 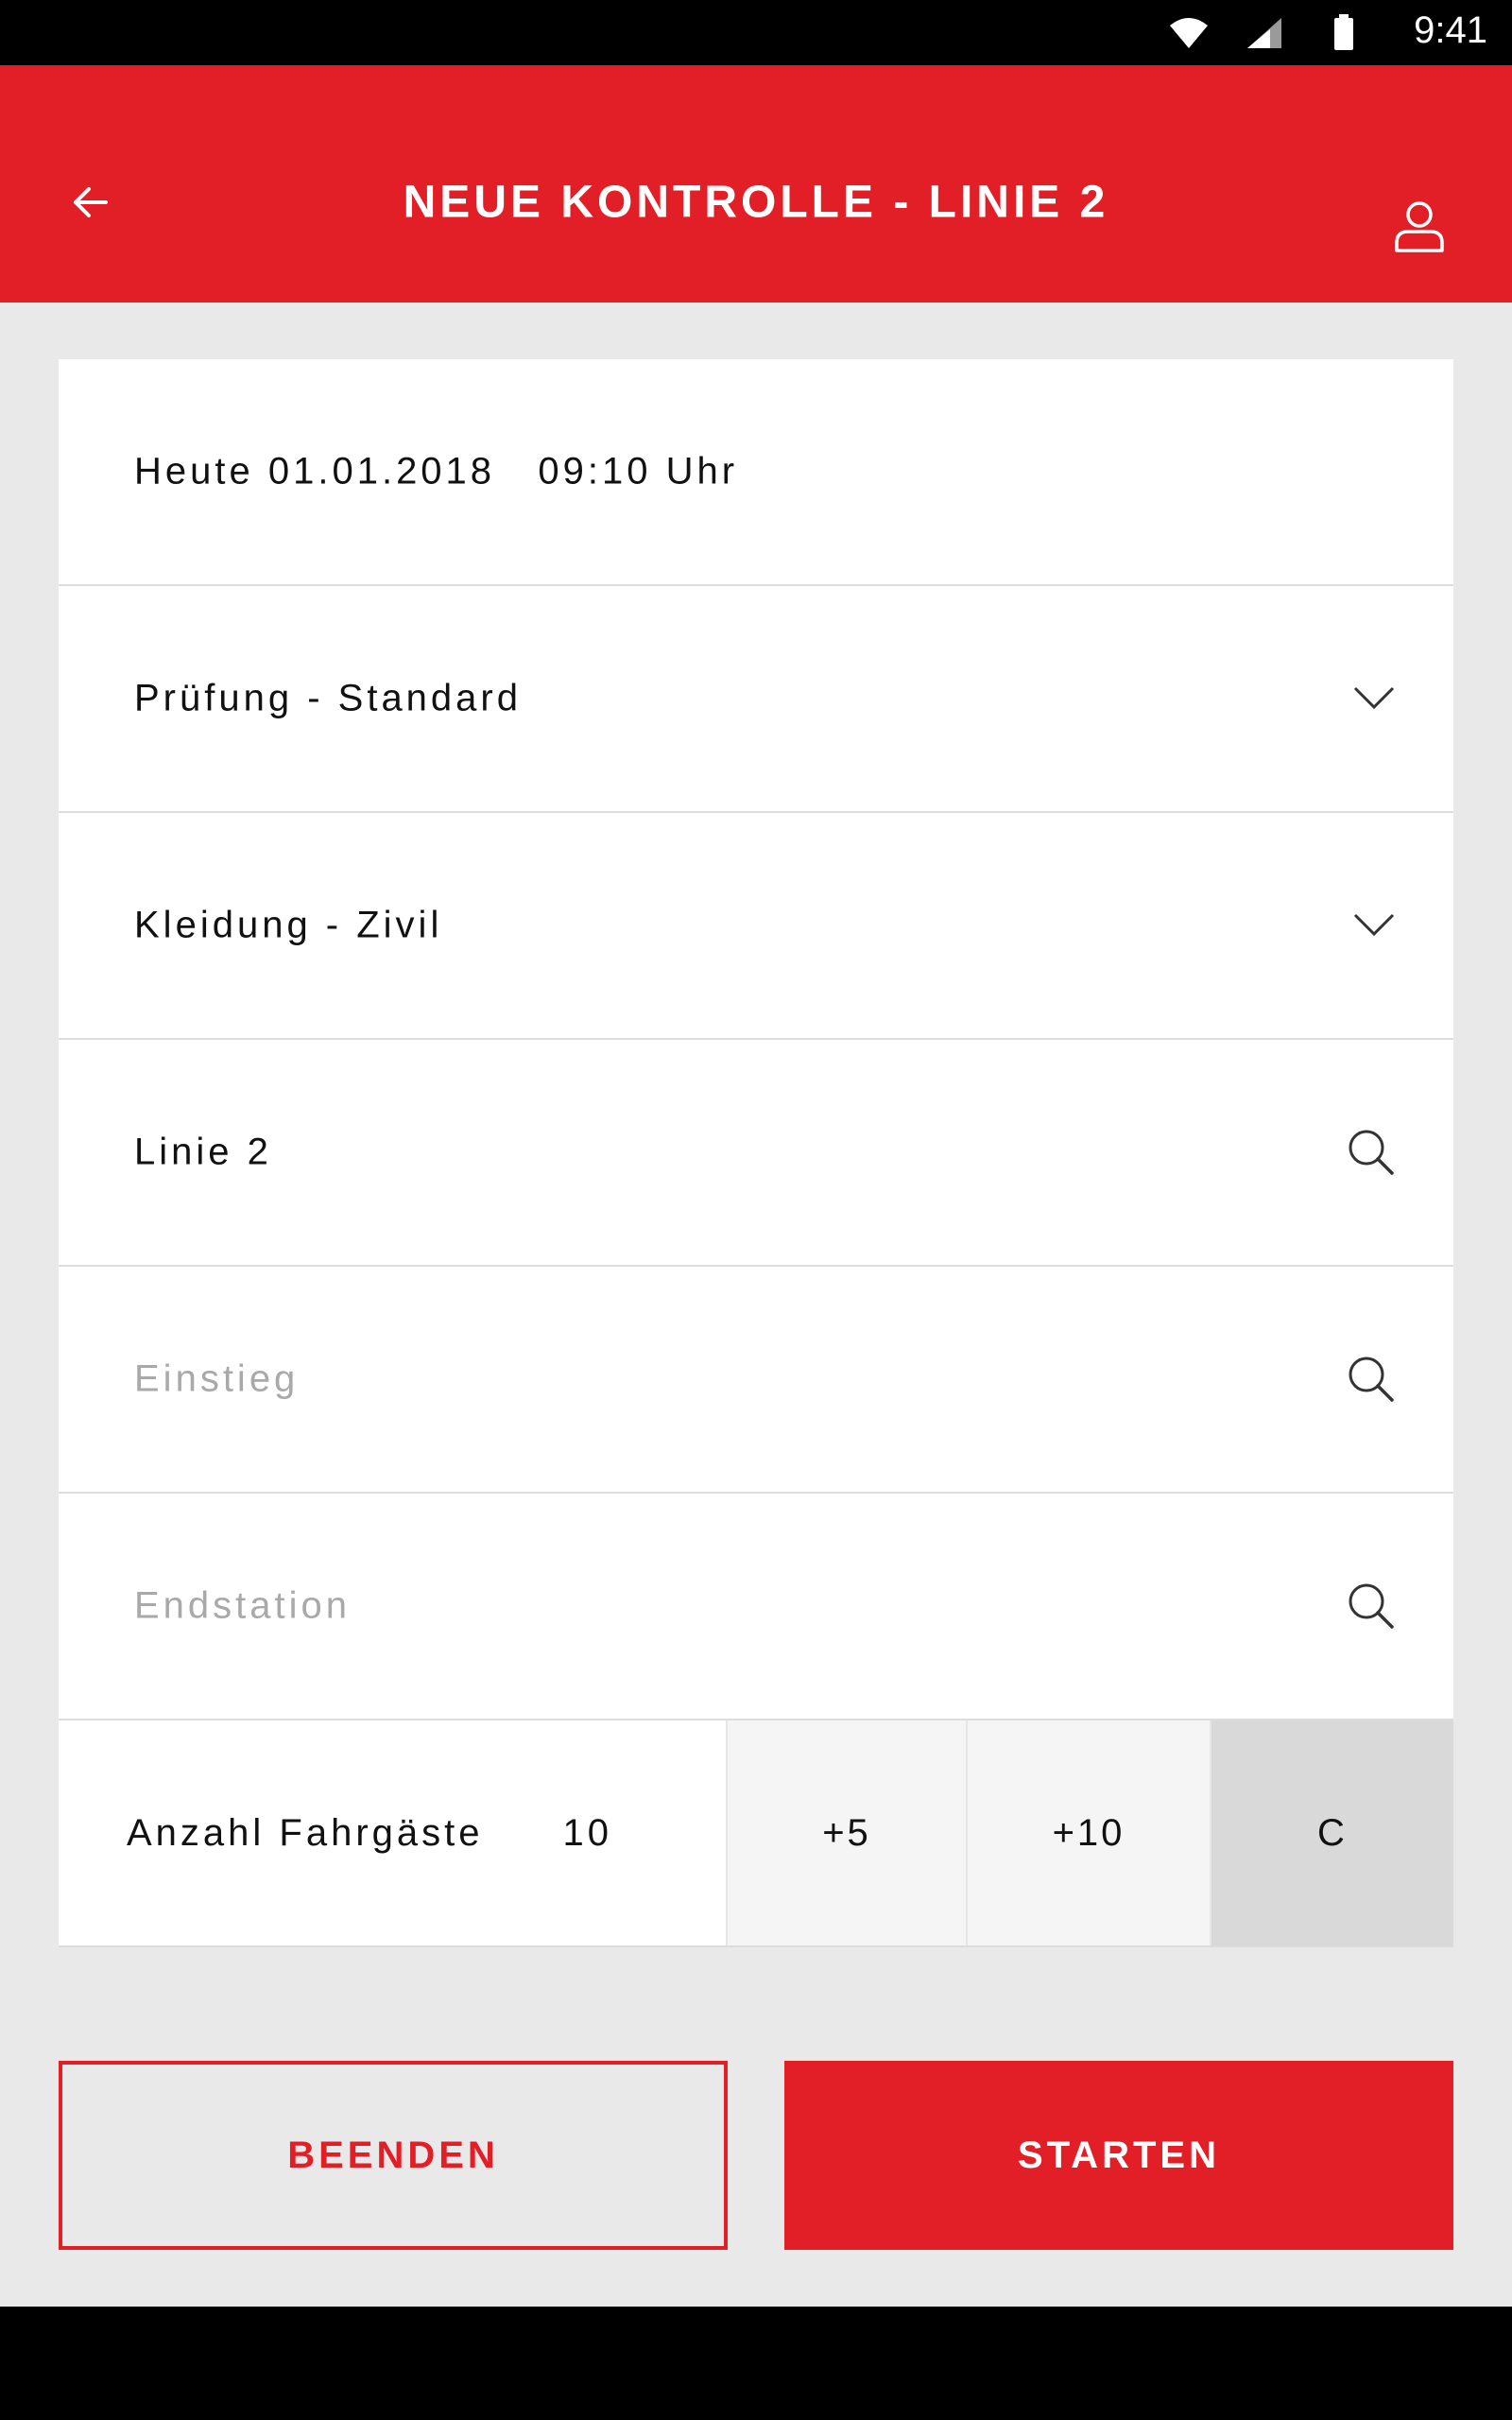 What do you see at coordinates (1088, 1832) in the screenshot?
I see `add-10-button: +10` at bounding box center [1088, 1832].